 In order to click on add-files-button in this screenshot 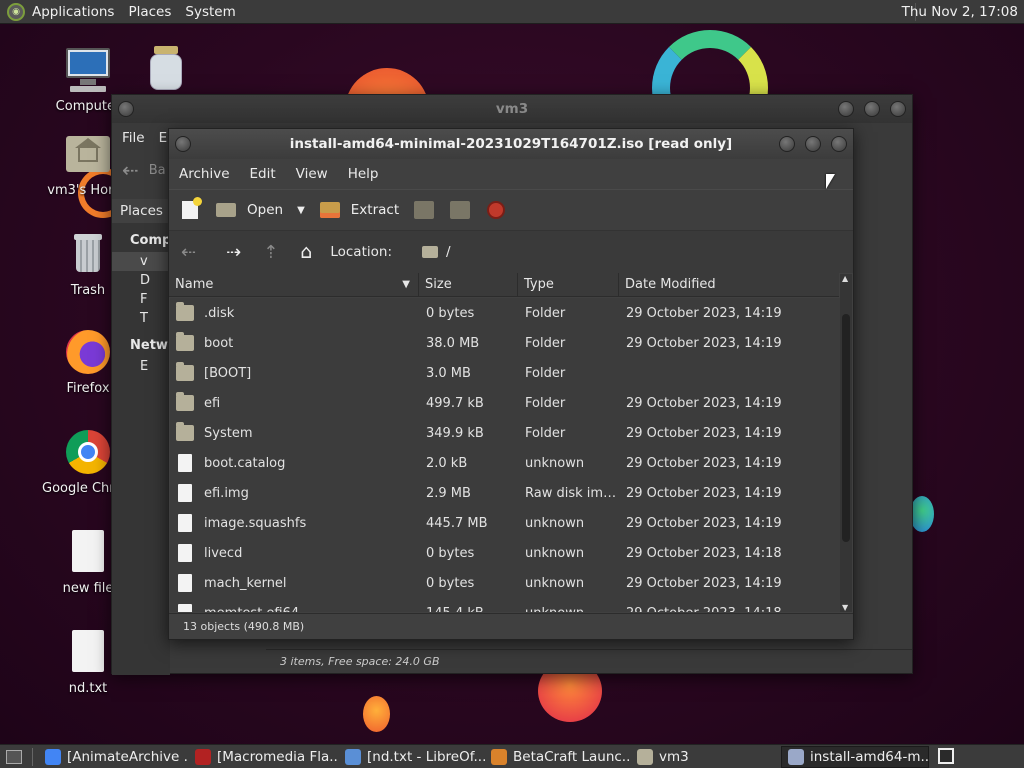, I will do `click(424, 210)`.